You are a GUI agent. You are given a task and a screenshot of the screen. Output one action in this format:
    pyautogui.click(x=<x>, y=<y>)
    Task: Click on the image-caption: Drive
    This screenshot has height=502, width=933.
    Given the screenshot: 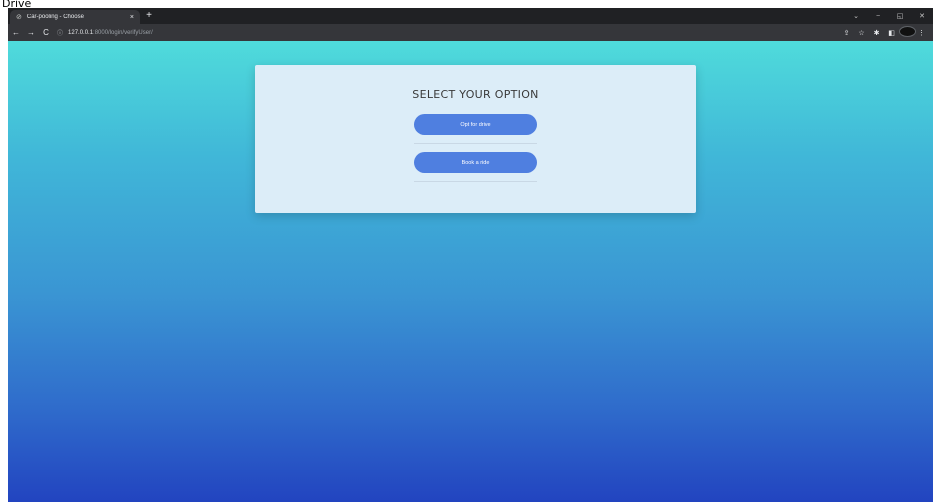 What is the action you would take?
    pyautogui.click(x=17, y=4)
    